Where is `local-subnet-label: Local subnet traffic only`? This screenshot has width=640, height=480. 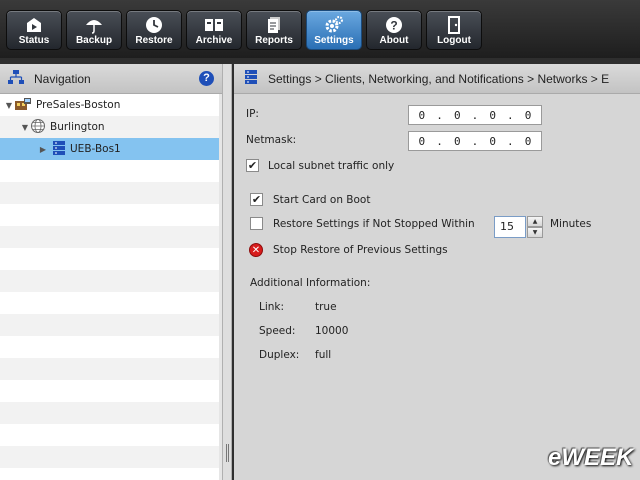 local-subnet-label: Local subnet traffic only is located at coordinates (331, 166).